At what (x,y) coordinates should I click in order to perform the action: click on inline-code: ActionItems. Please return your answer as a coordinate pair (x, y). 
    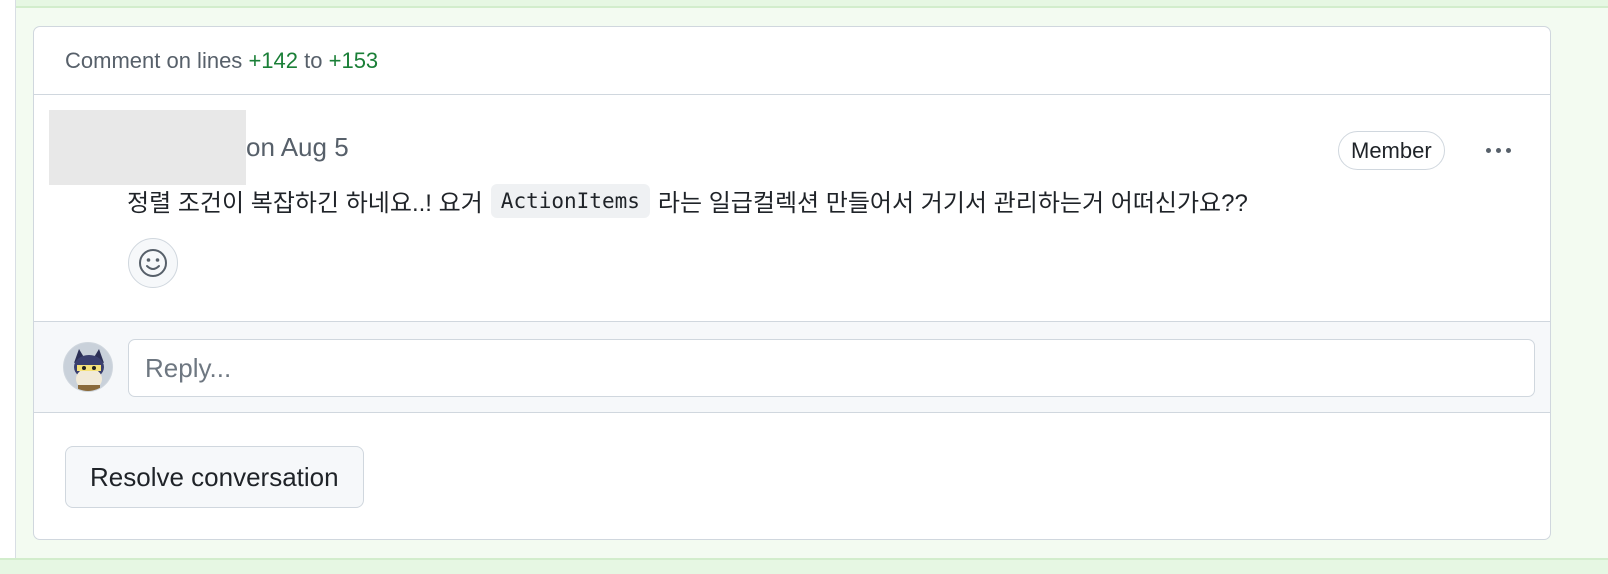
    Looking at the image, I should click on (570, 200).